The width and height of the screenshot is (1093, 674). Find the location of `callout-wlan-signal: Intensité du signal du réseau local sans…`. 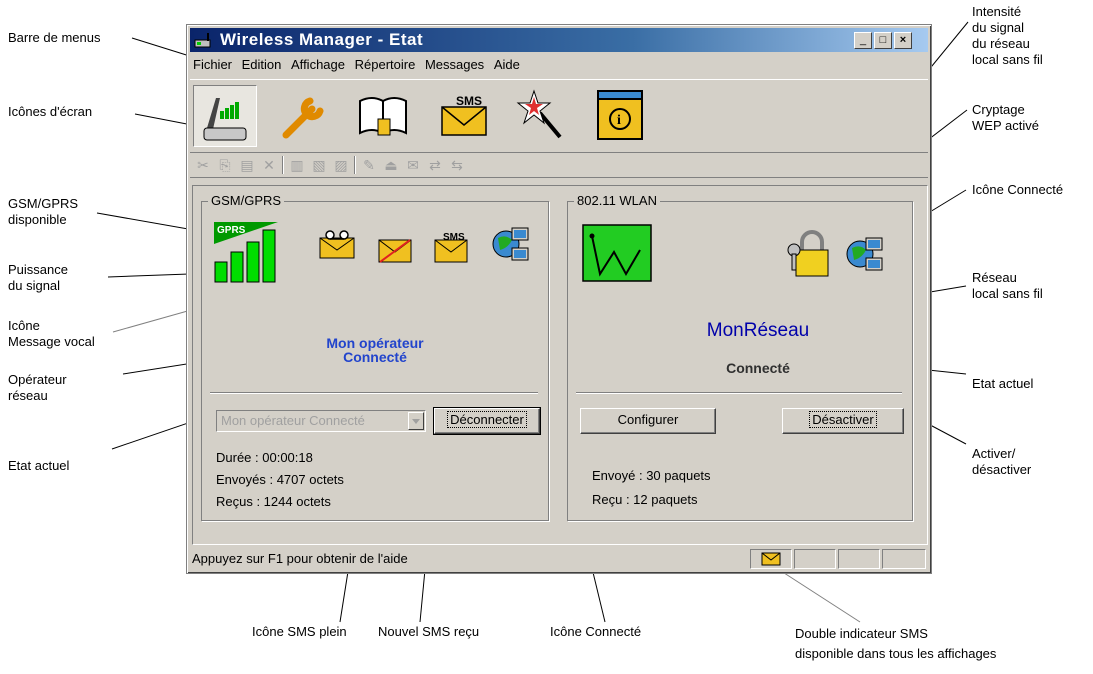

callout-wlan-signal: Intensité du signal du réseau local sans… is located at coordinates (1007, 35).